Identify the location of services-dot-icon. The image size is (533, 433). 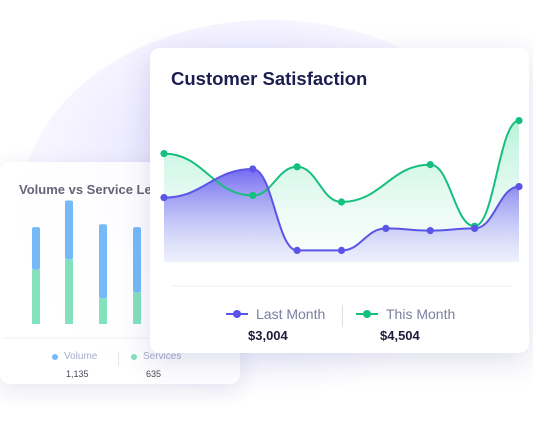
(134, 356).